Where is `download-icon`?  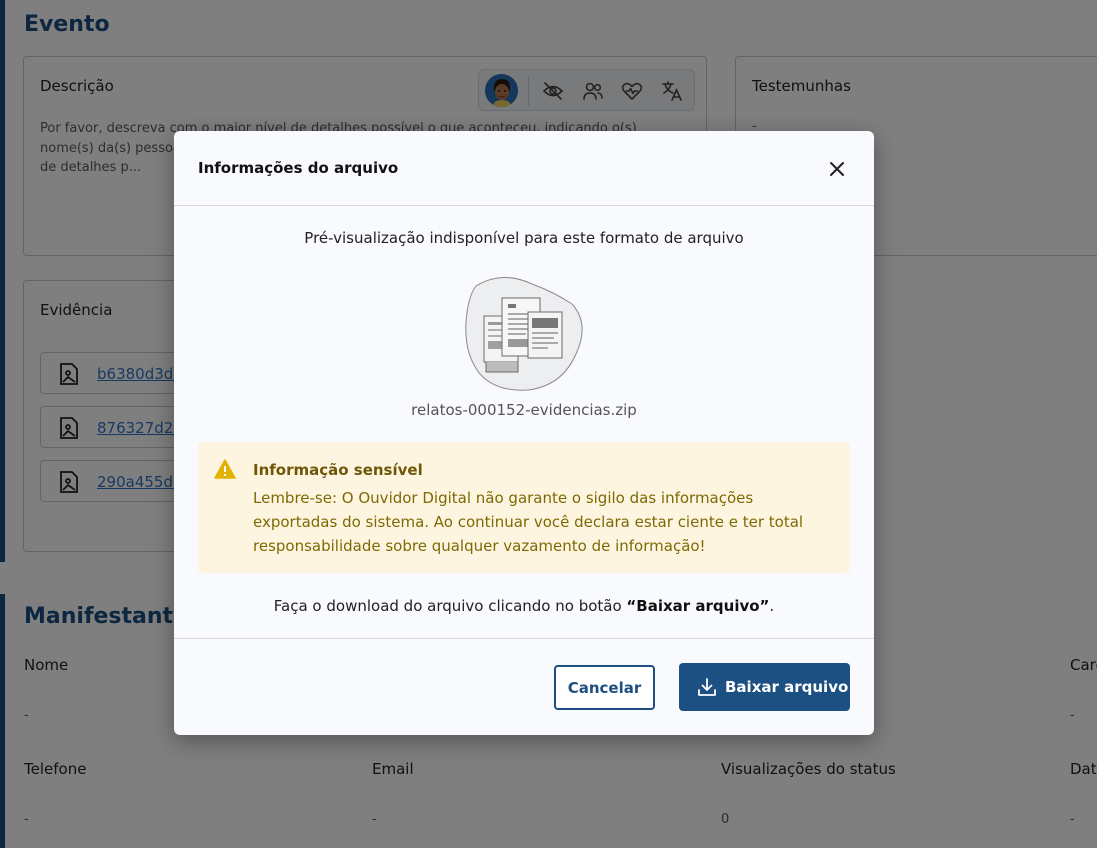 download-icon is located at coordinates (707, 687).